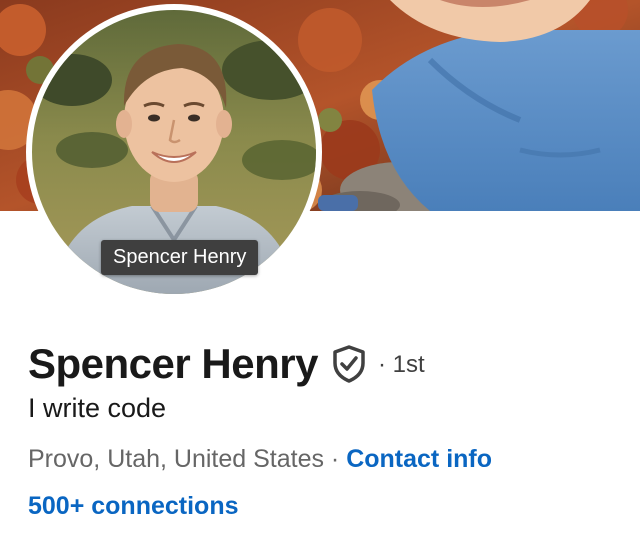  Describe the element at coordinates (133, 506) in the screenshot. I see `connections-link: 500+ connections` at that location.